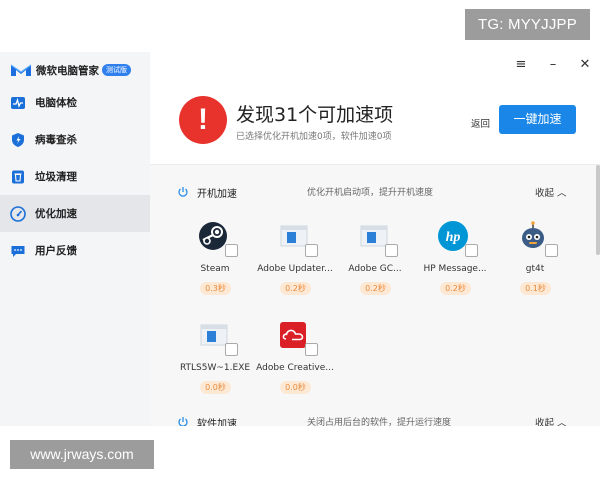  Describe the element at coordinates (537, 119) in the screenshot. I see `one-click-accelerate-button: 一键加速` at that location.